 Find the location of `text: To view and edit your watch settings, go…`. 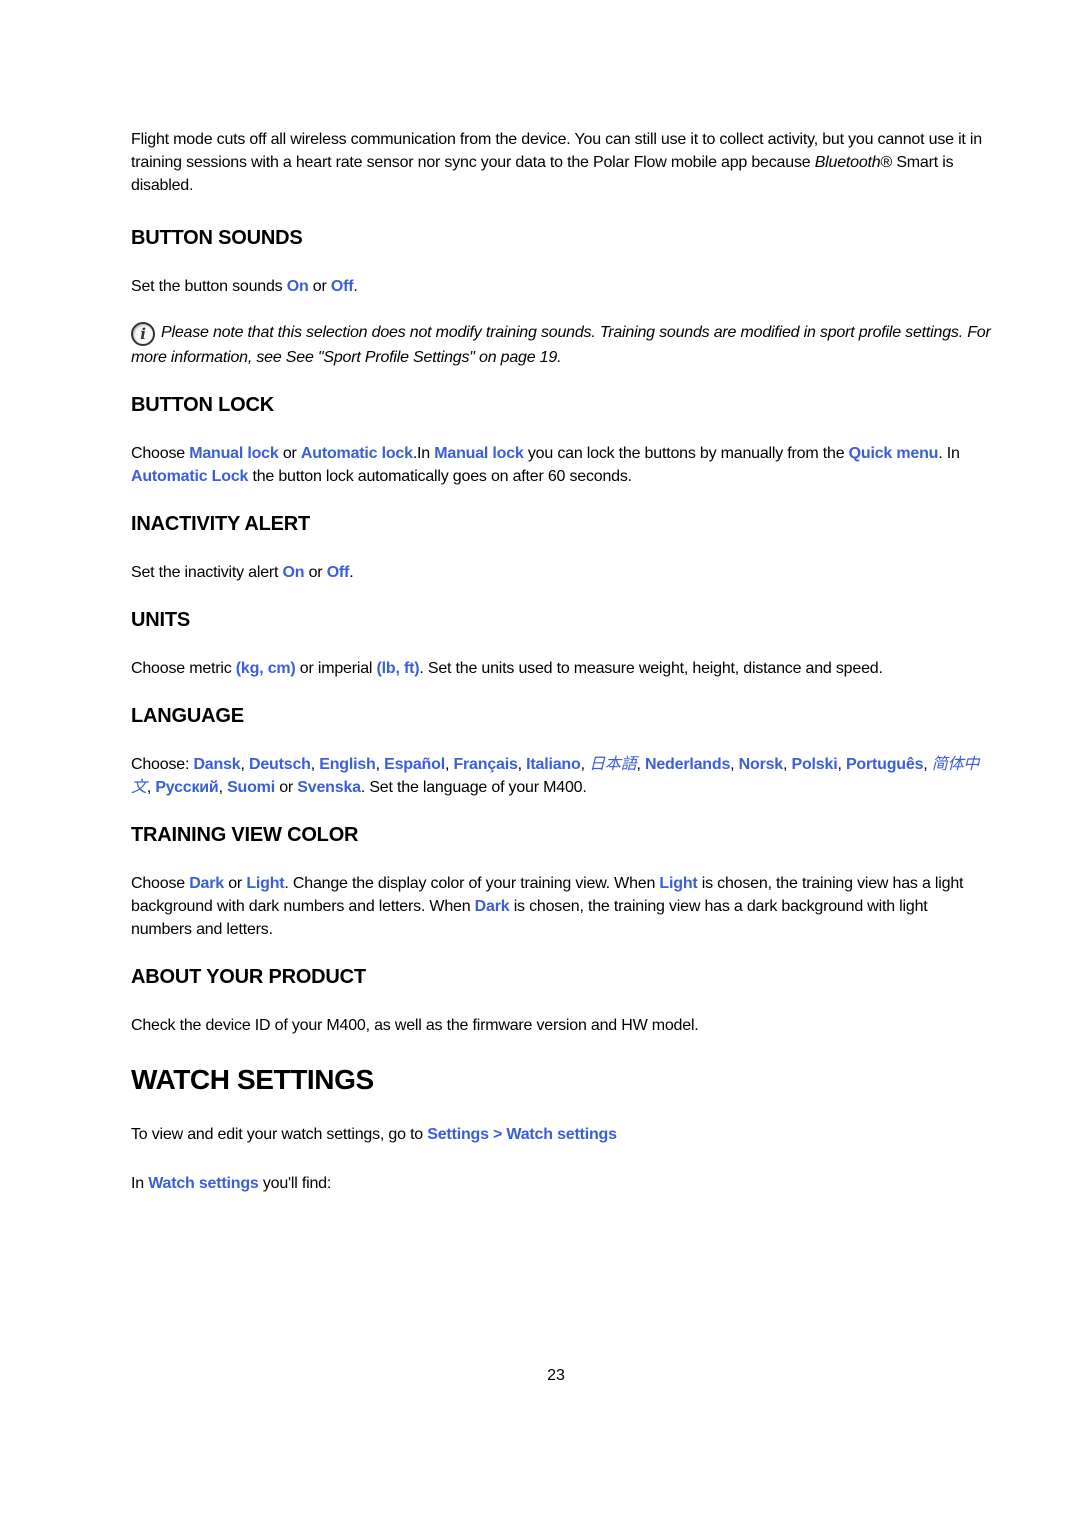

text: To view and edit your watch settings, go… is located at coordinates (279, 1134).